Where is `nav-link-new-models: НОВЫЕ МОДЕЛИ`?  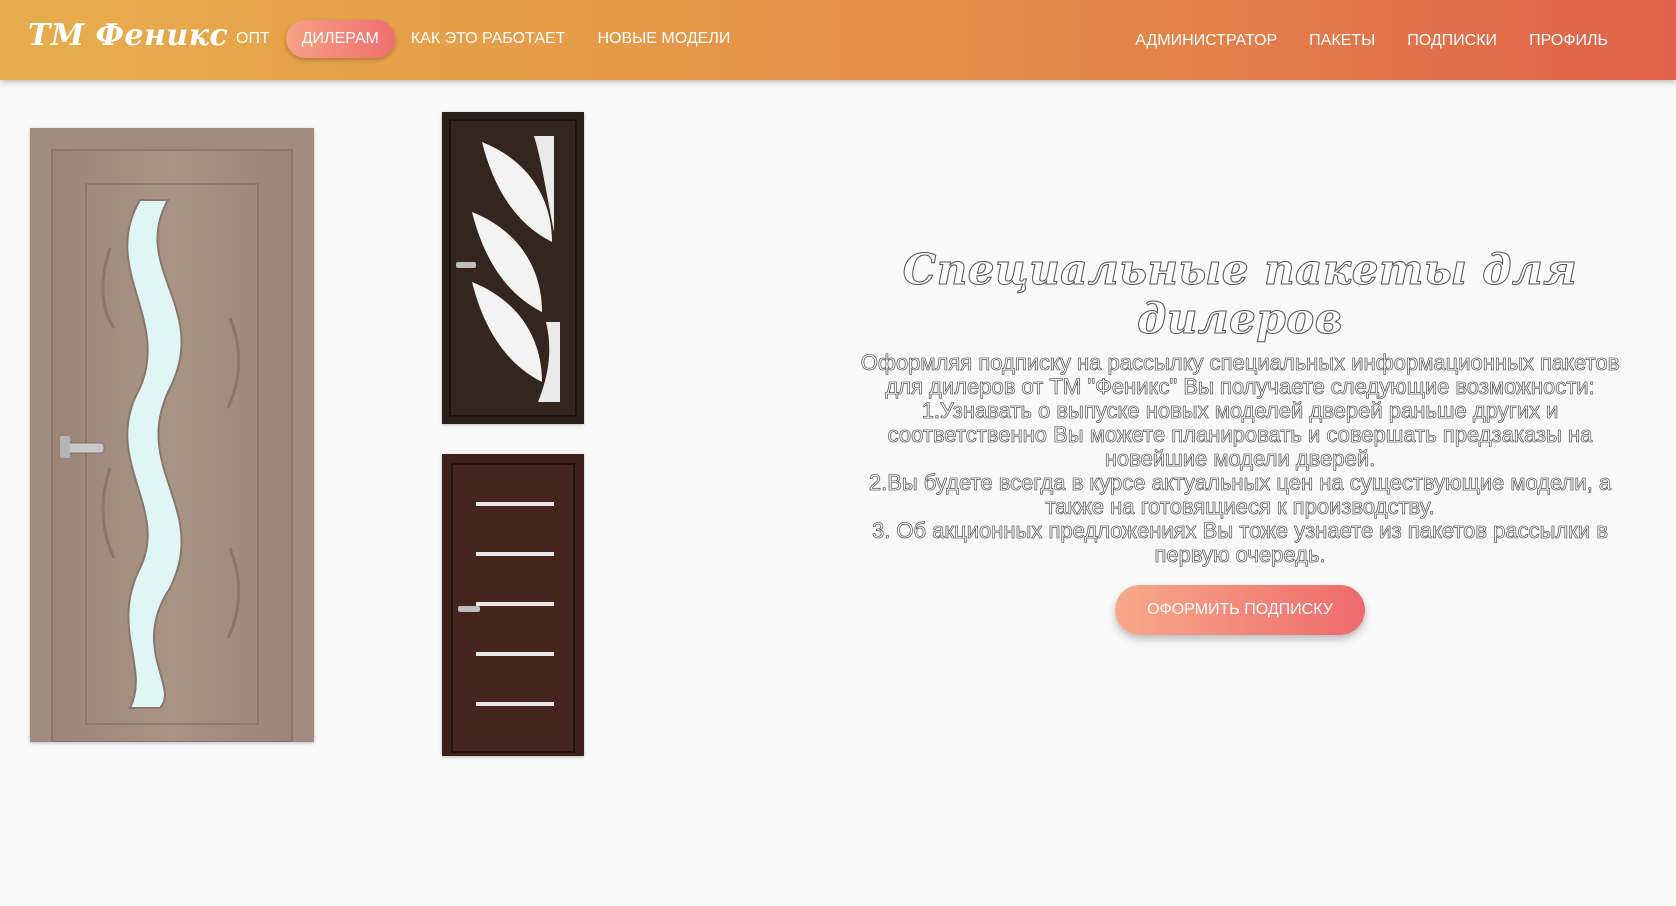 nav-link-new-models: НОВЫЕ МОДЕЛИ is located at coordinates (663, 39).